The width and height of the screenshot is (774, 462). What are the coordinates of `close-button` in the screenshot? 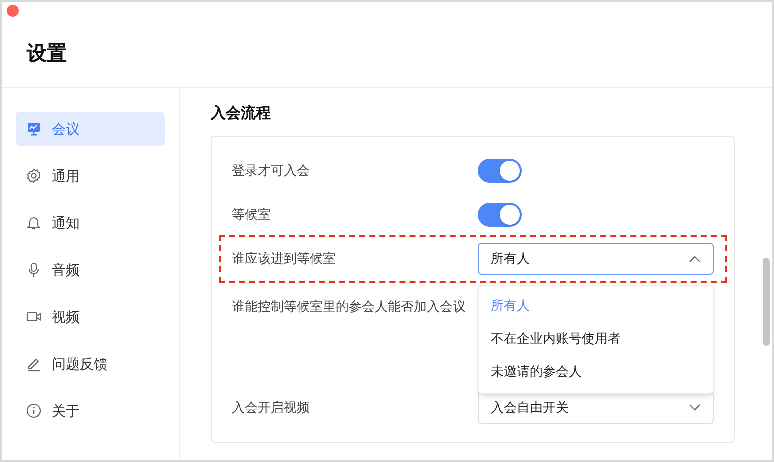 It's located at (13, 11).